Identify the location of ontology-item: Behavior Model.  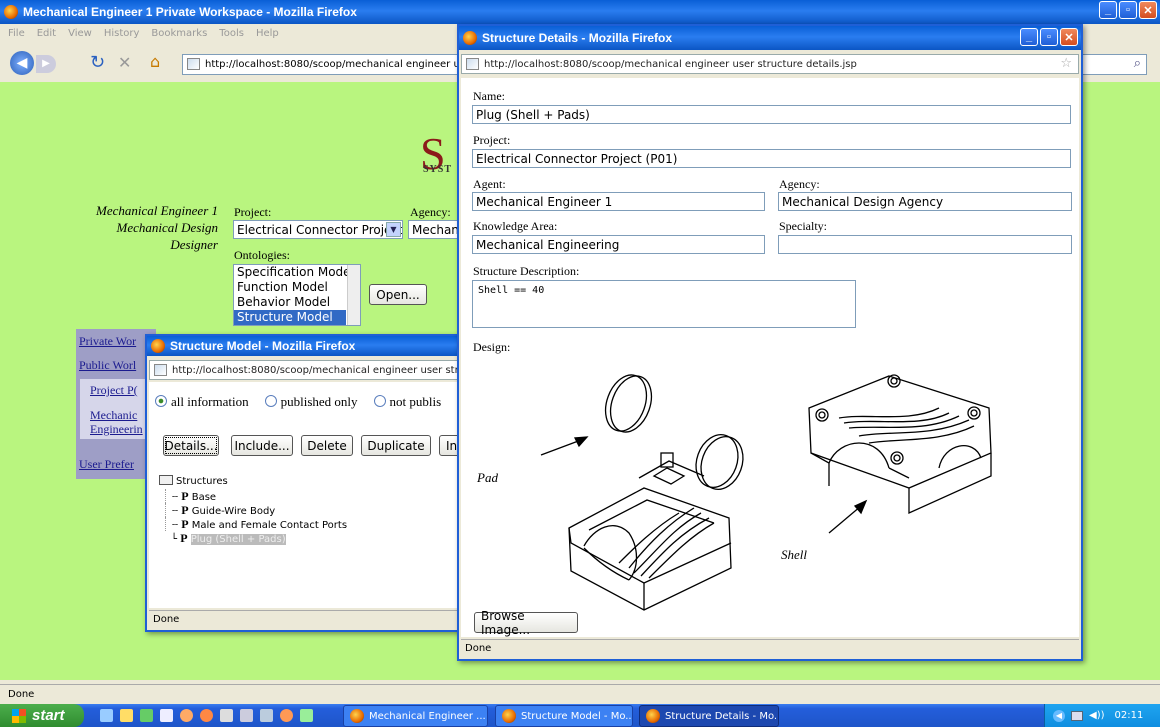
(297, 302).